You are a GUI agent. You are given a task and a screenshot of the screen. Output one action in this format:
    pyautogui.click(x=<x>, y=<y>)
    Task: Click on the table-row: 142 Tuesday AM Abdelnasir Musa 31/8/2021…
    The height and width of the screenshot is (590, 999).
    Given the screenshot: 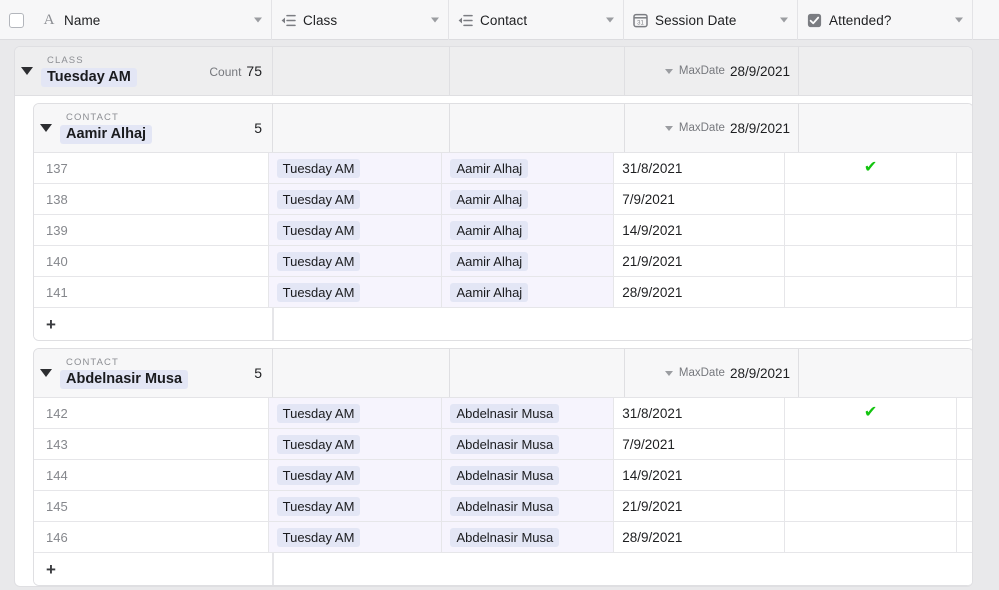 What is the action you would take?
    pyautogui.click(x=503, y=413)
    